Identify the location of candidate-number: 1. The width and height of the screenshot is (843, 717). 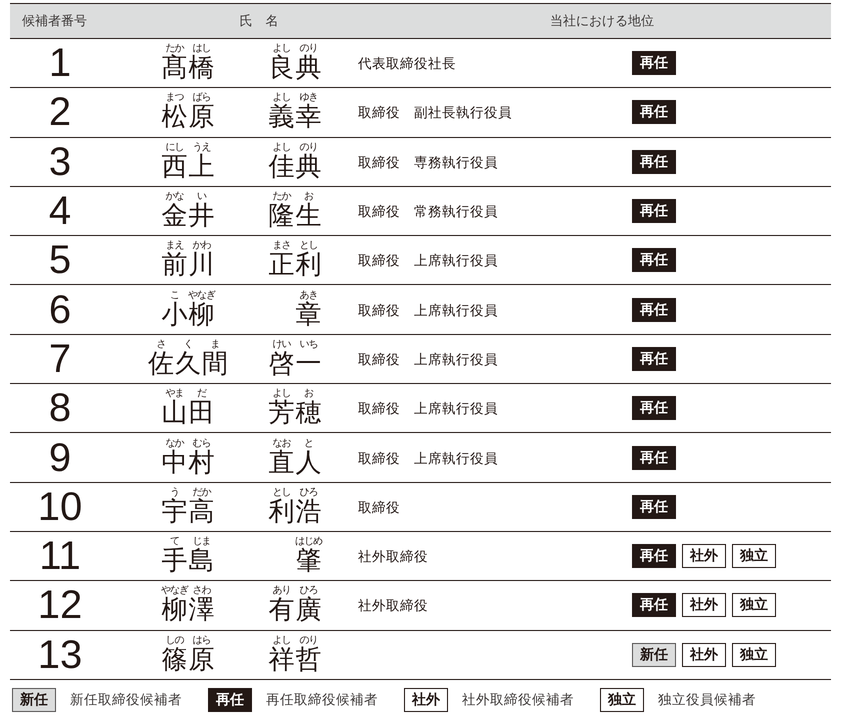
(60, 63).